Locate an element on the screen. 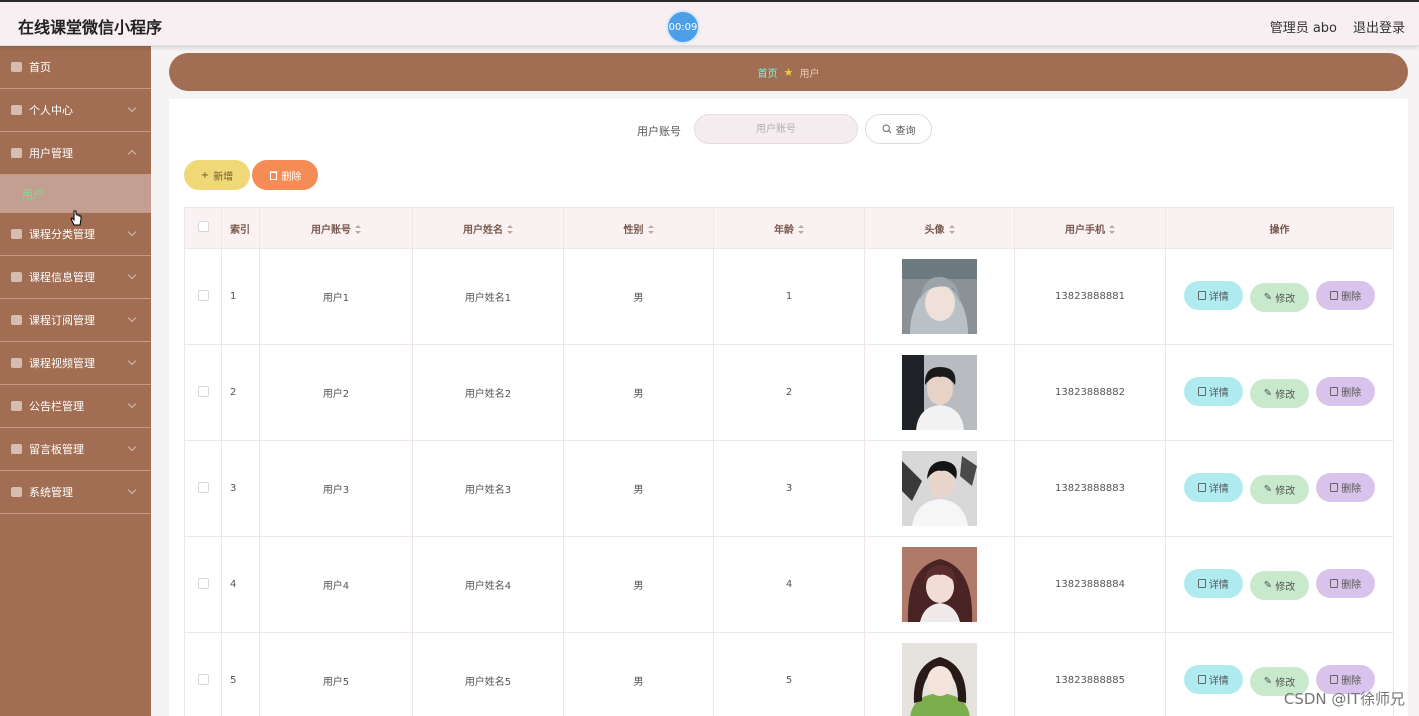 The width and height of the screenshot is (1419, 716). query-button: 查询 is located at coordinates (898, 129).